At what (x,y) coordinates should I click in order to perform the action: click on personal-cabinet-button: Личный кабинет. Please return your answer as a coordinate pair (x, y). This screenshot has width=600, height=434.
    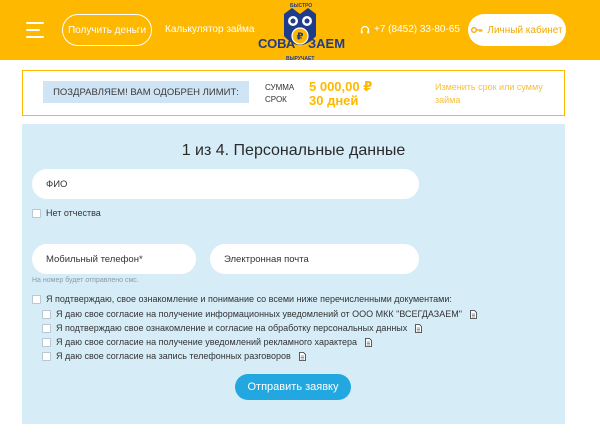
    Looking at the image, I should click on (517, 30).